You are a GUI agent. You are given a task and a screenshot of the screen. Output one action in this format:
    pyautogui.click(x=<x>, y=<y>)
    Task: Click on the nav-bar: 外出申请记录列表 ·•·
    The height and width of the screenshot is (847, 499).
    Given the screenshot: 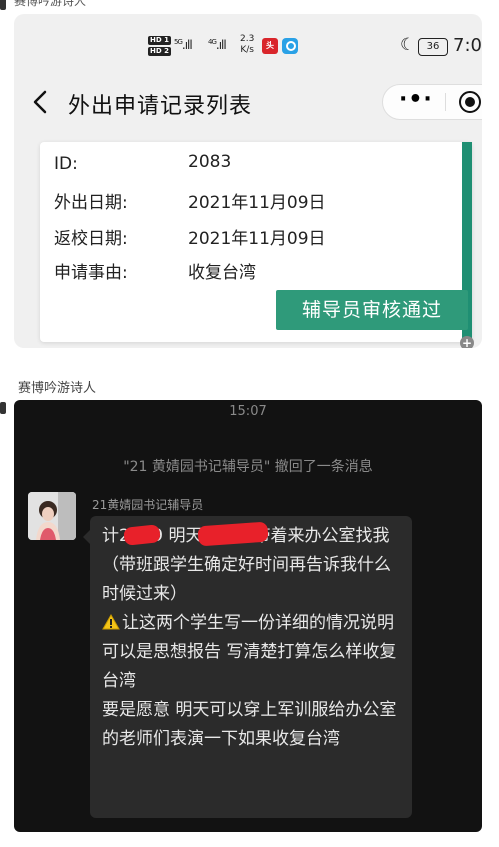 What is the action you would take?
    pyautogui.click(x=248, y=104)
    